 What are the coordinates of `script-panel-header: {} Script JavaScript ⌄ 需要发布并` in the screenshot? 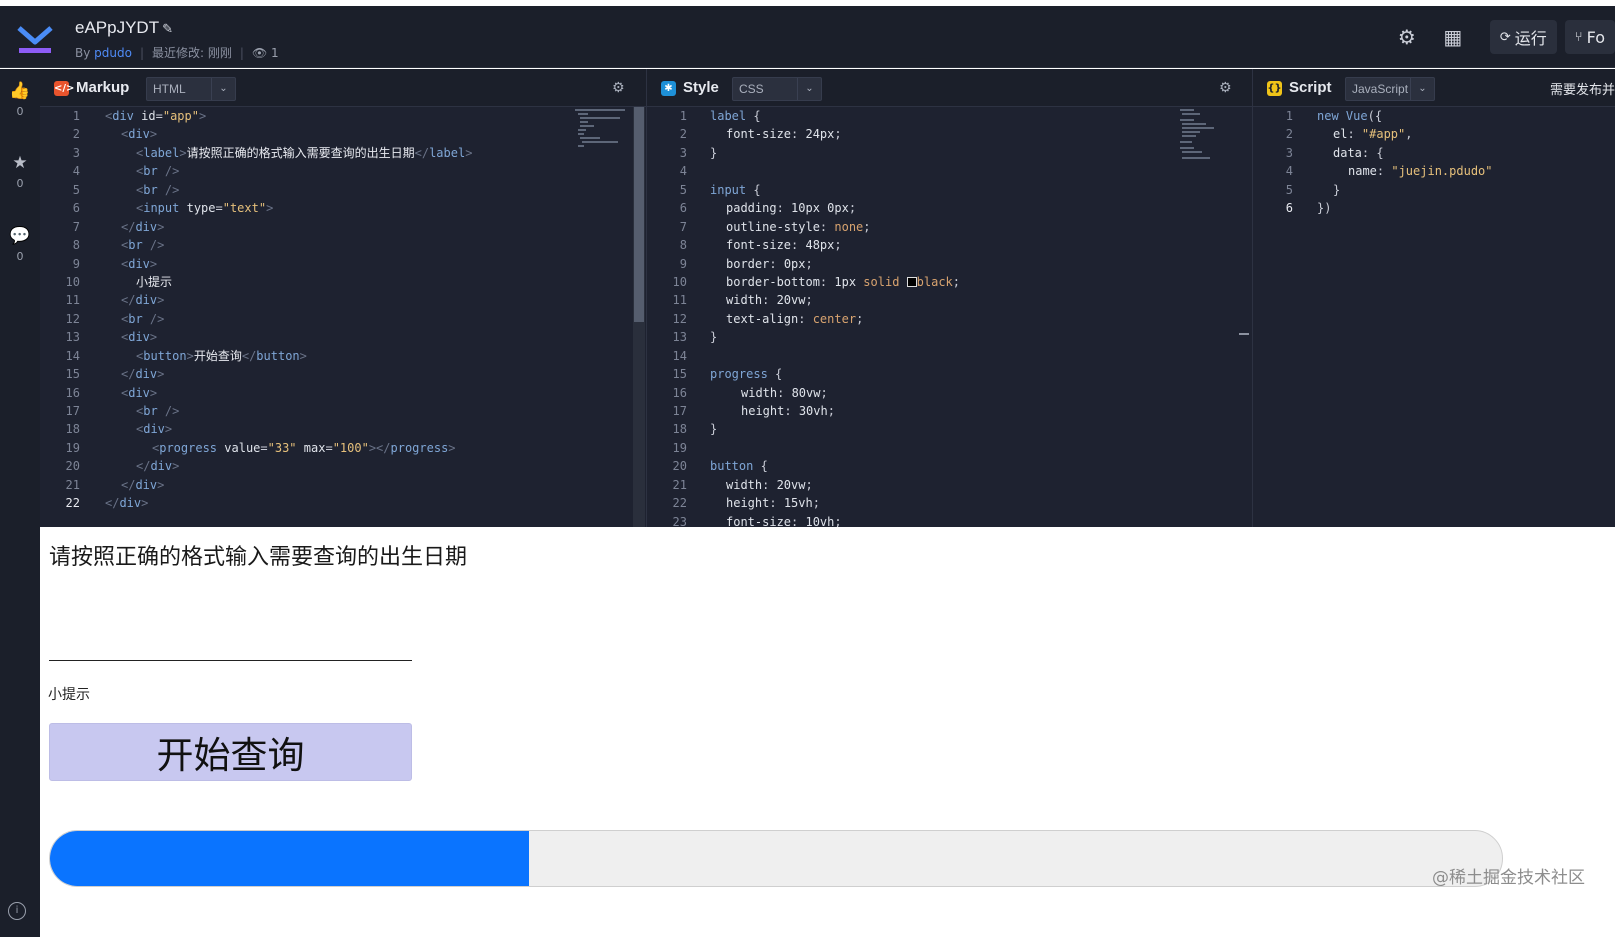 It's located at (1434, 88).